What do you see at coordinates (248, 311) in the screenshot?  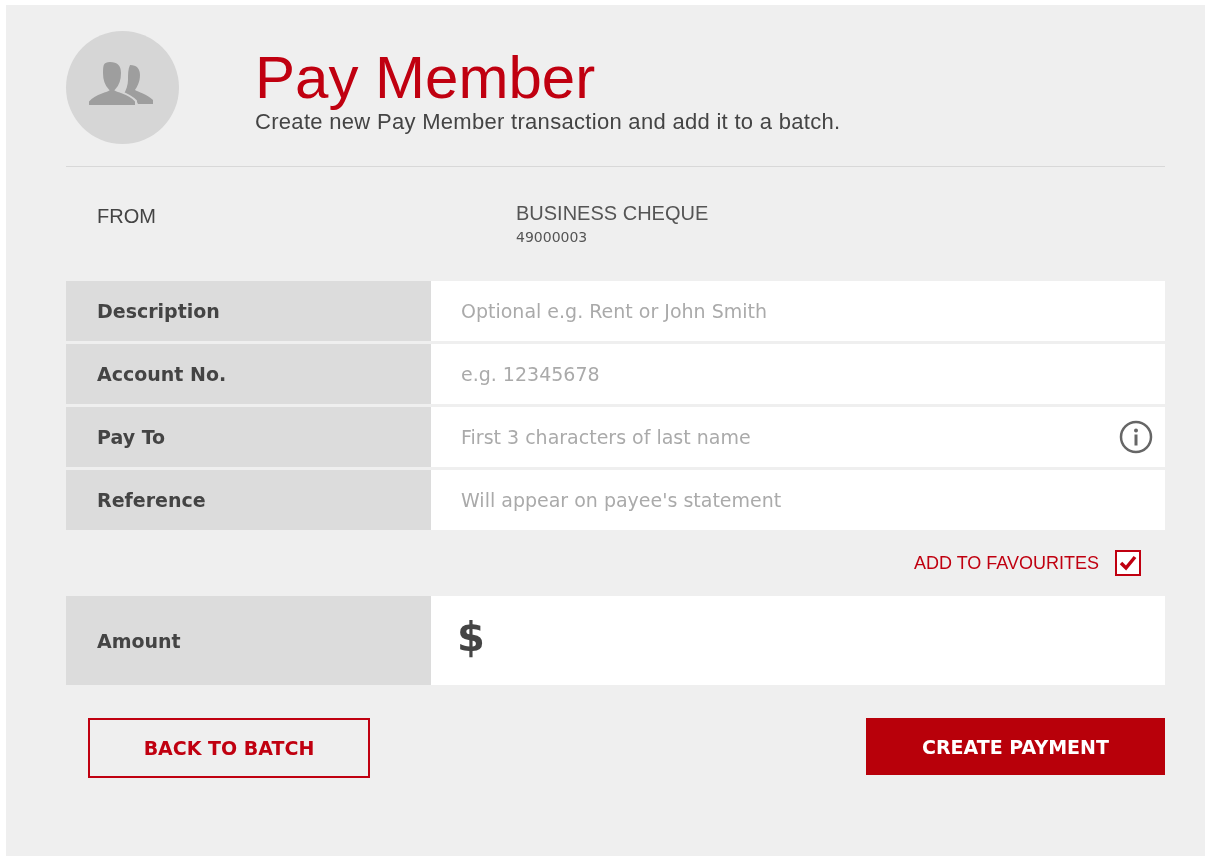 I see `field-label: Description` at bounding box center [248, 311].